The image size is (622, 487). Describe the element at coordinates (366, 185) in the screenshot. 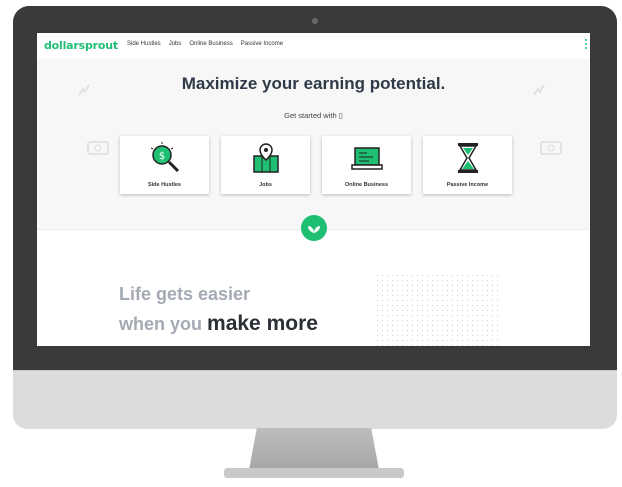

I see `card-label: Online Business` at that location.